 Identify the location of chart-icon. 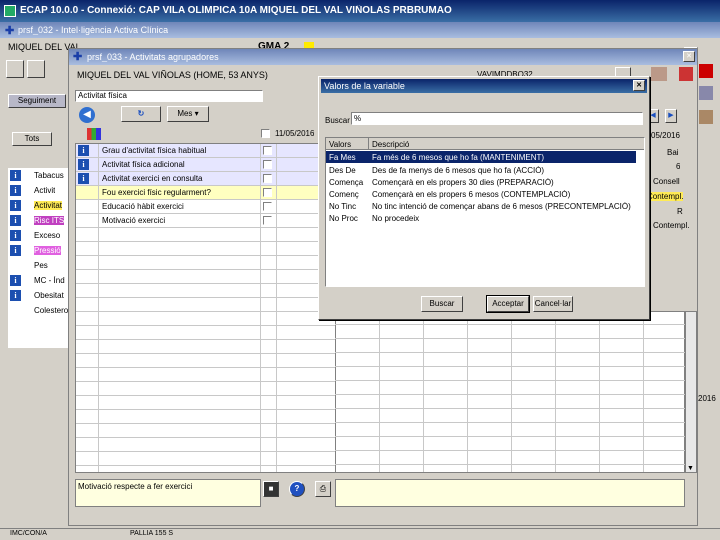
(94, 134).